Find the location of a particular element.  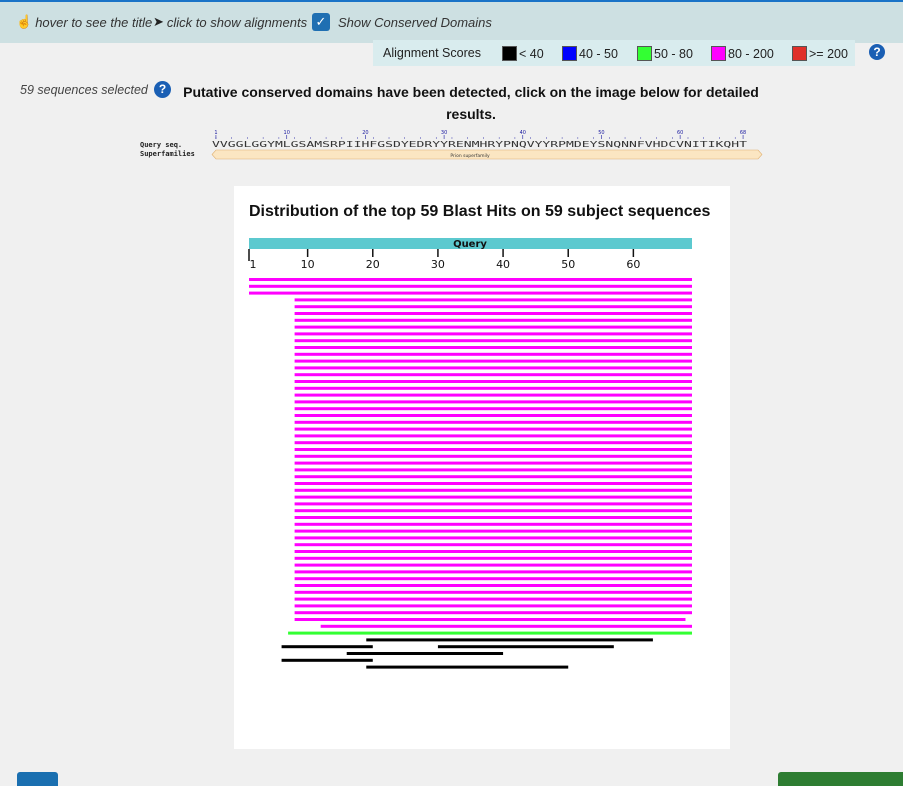

cursor-arrow-icon: ➤ is located at coordinates (158, 21).